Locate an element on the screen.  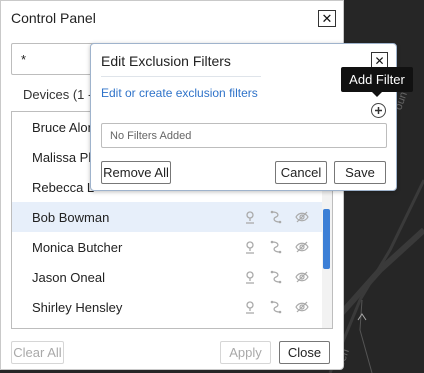
panel-close-button: ✕ is located at coordinates (327, 18).